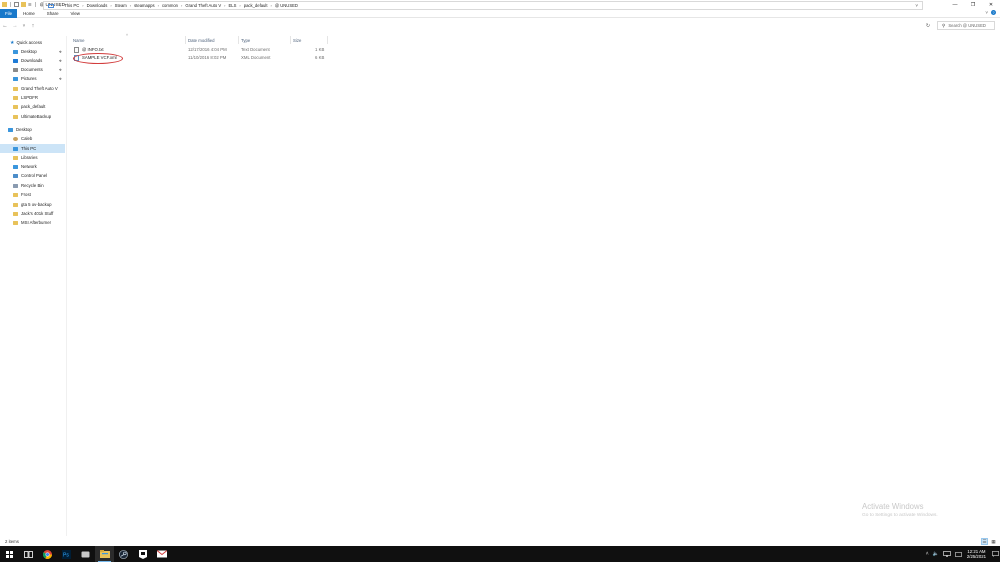 This screenshot has width=1000, height=562. Describe the element at coordinates (170, 5) in the screenshot. I see `breadcrumb-common: common` at that location.